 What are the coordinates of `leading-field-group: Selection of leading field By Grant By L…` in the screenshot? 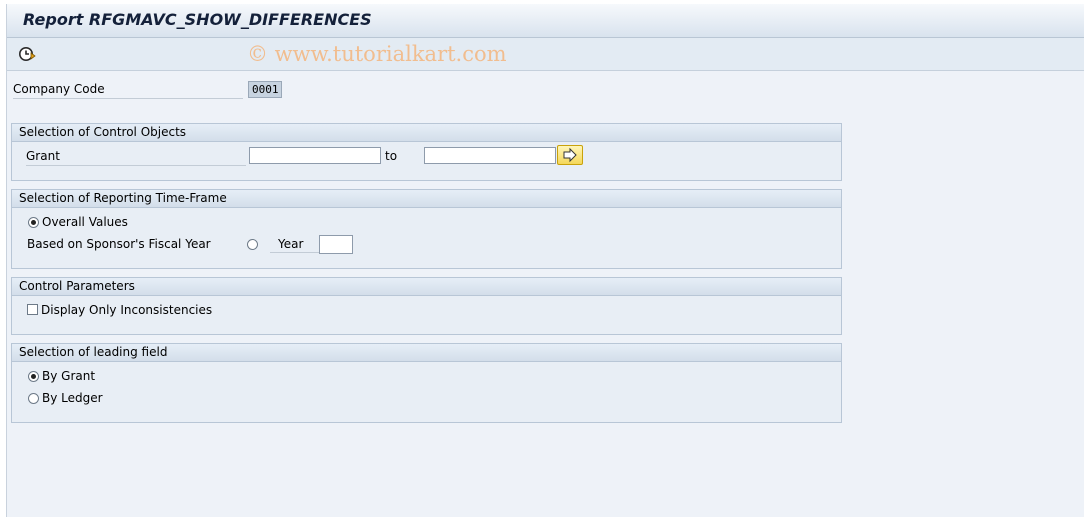 It's located at (426, 383).